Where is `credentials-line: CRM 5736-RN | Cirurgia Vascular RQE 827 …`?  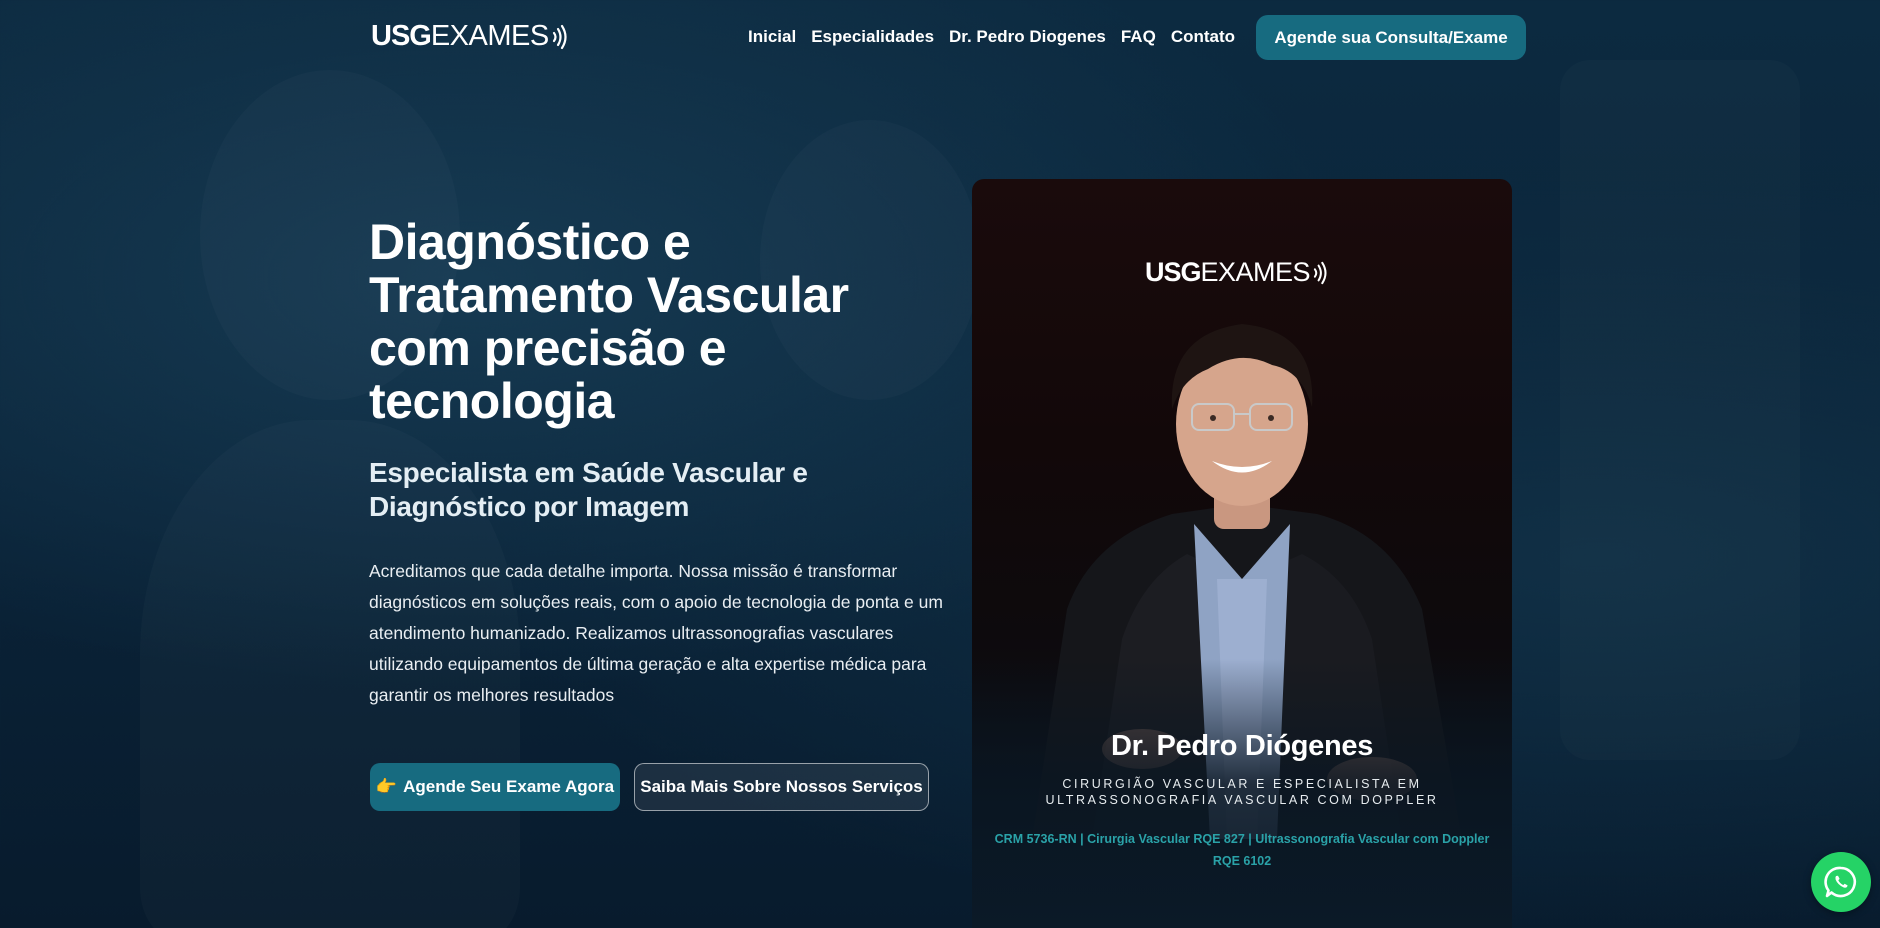 credentials-line: CRM 5736-RN | Cirurgia Vascular RQE 827 … is located at coordinates (1242, 839).